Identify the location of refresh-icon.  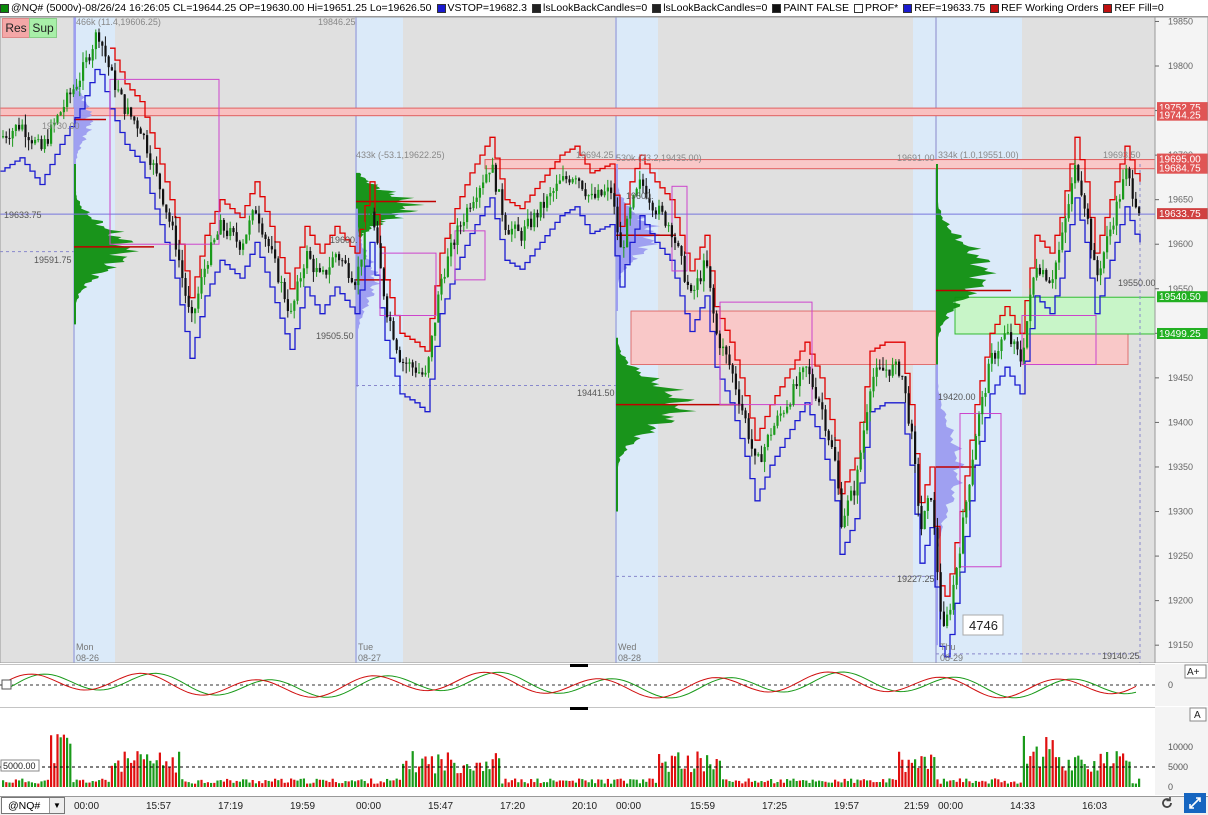
(1167, 803).